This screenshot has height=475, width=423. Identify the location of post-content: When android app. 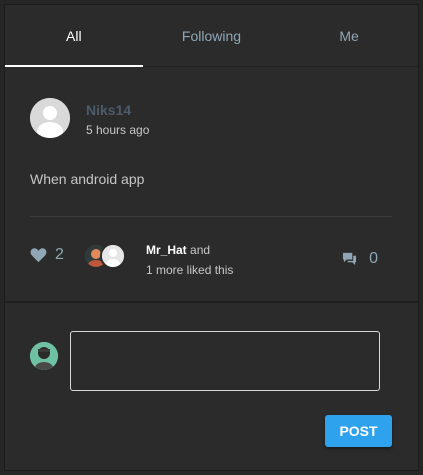
(87, 179).